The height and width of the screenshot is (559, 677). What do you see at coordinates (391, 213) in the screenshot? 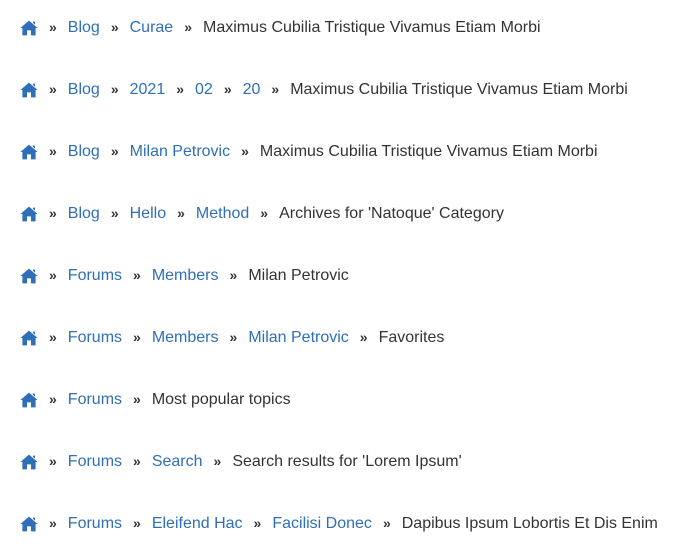
I see `breadcrumb-current: Archives for 'Natoque' Category` at bounding box center [391, 213].